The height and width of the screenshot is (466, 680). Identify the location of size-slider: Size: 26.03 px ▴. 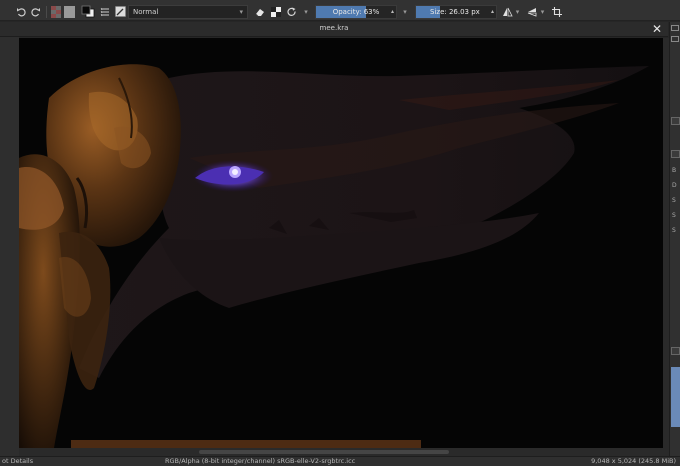
(456, 12).